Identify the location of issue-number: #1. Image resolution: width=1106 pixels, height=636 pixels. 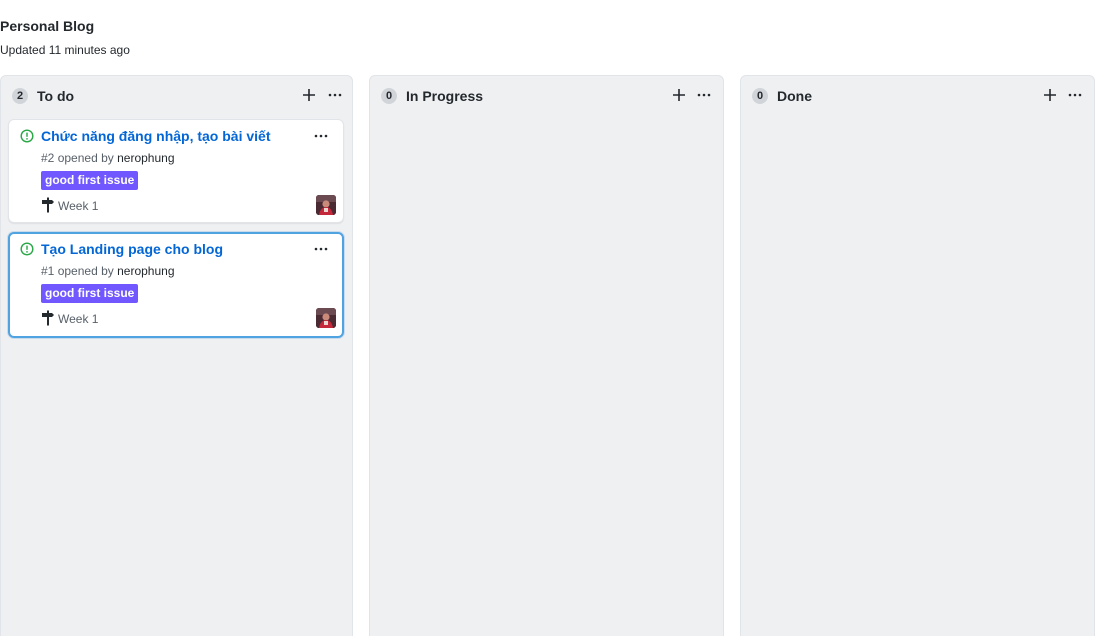
(48, 271).